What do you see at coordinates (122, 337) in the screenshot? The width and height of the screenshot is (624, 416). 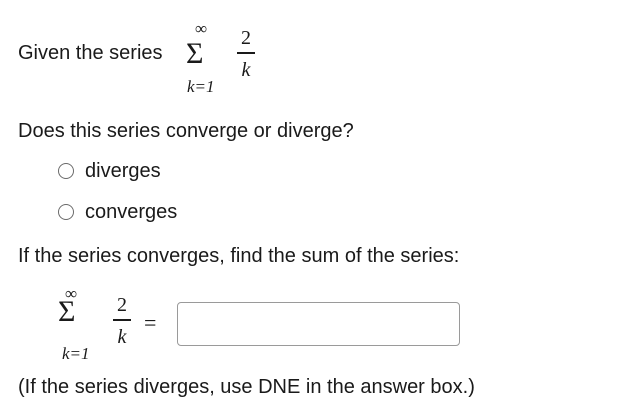 I see `equation-fraction-denominator: k` at bounding box center [122, 337].